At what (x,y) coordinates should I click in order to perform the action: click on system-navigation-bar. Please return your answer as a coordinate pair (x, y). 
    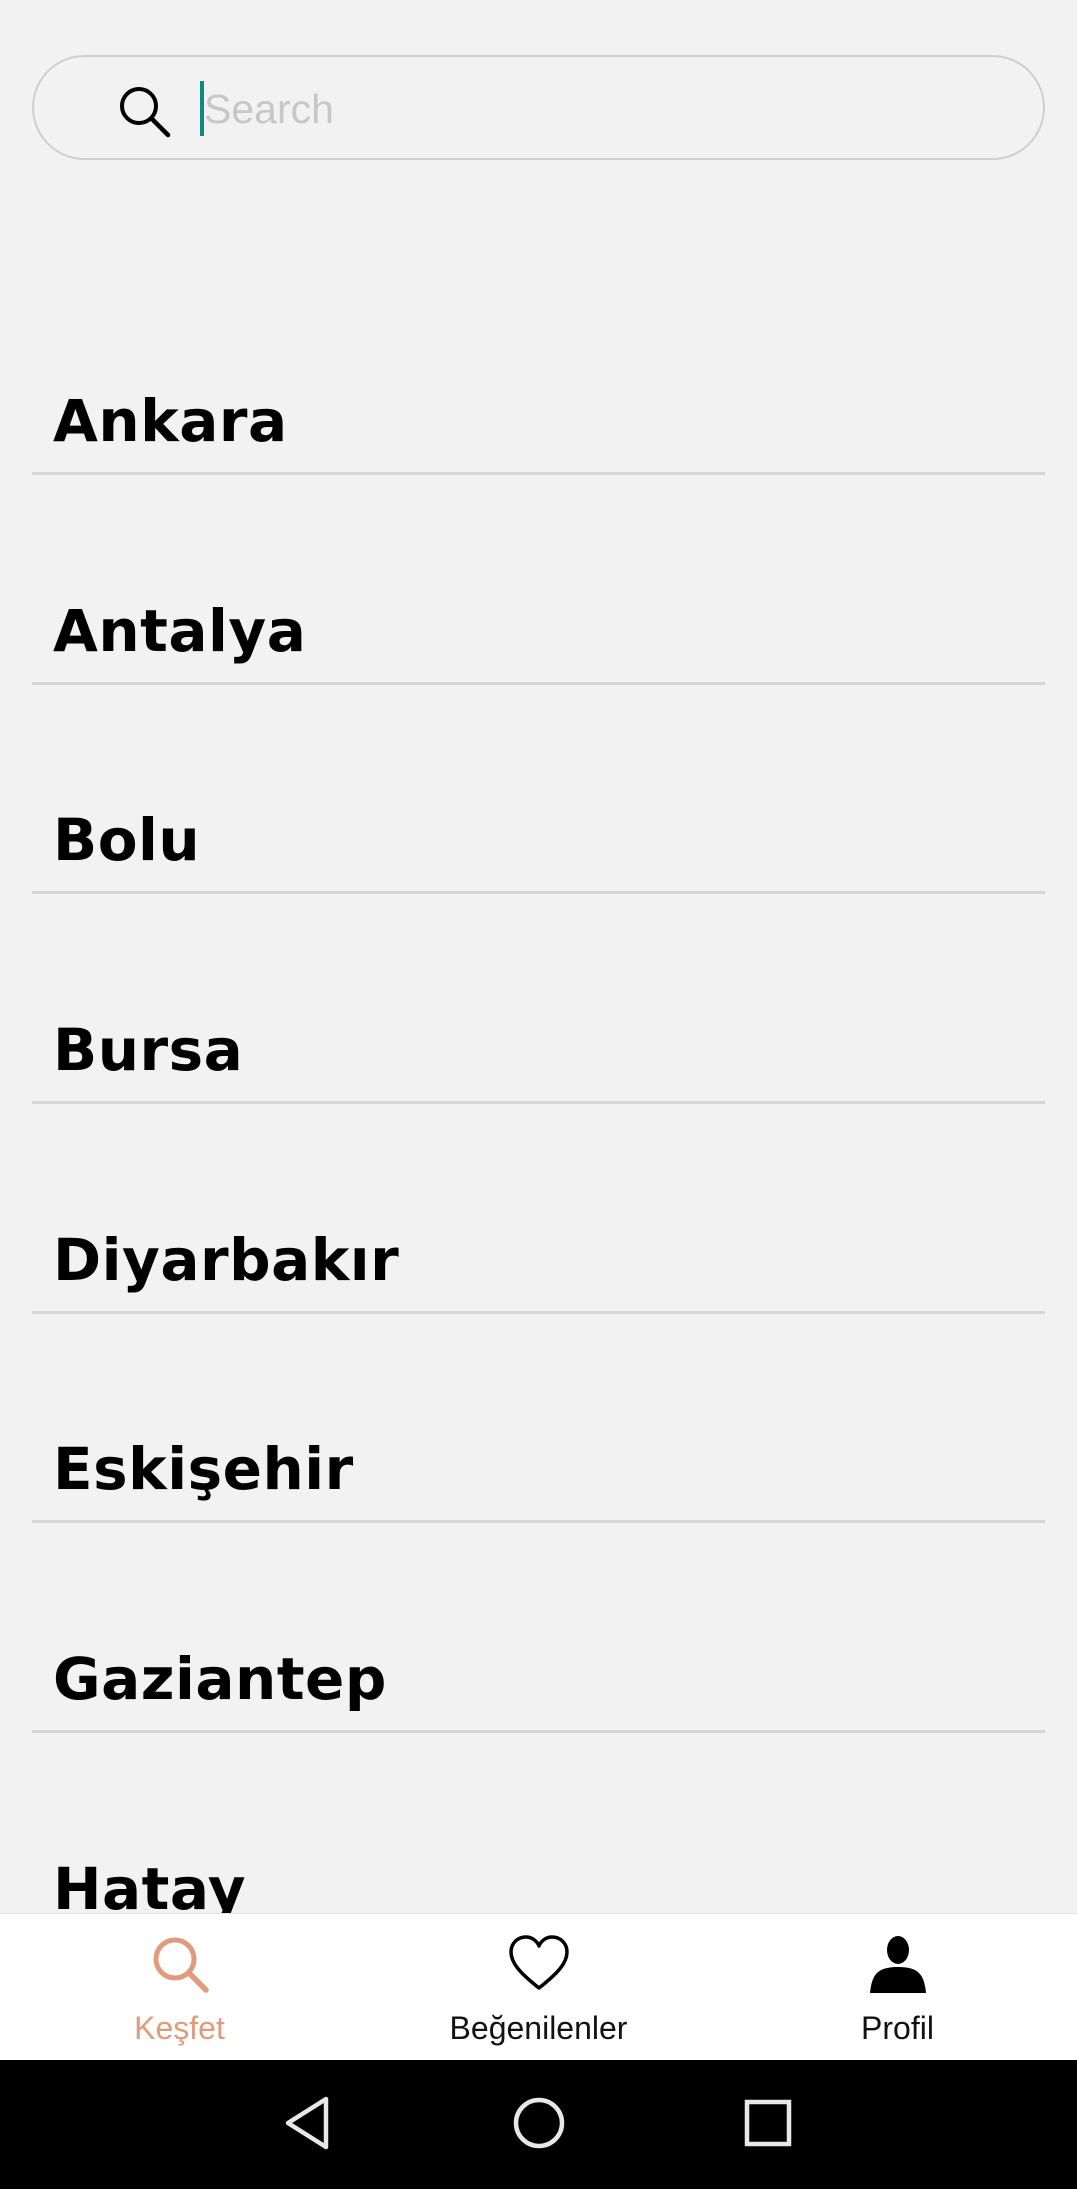
    Looking at the image, I should click on (538, 2124).